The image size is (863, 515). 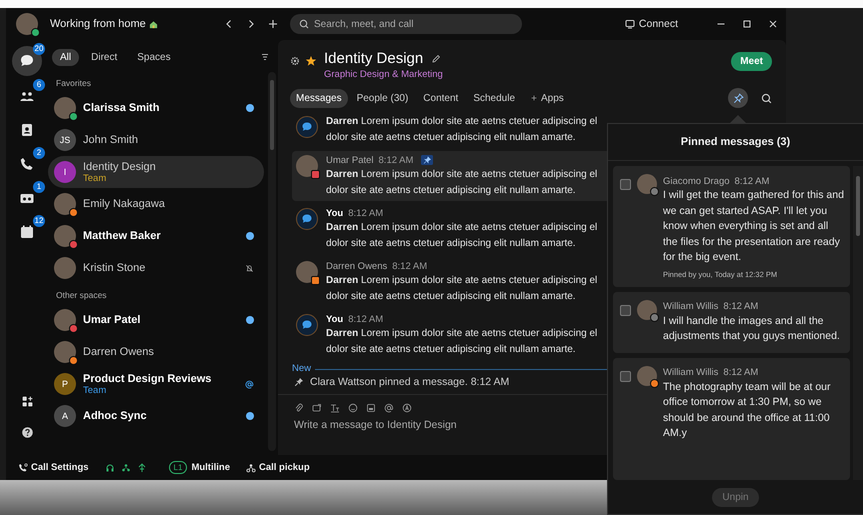 I want to click on contacts-icon, so click(x=27, y=130).